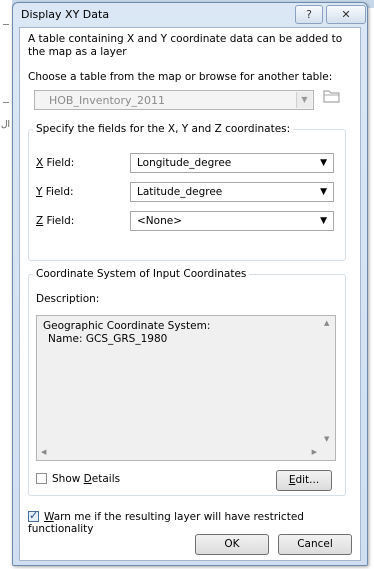 The image size is (374, 569). What do you see at coordinates (315, 544) in the screenshot?
I see `cancel-button: Cancel` at bounding box center [315, 544].